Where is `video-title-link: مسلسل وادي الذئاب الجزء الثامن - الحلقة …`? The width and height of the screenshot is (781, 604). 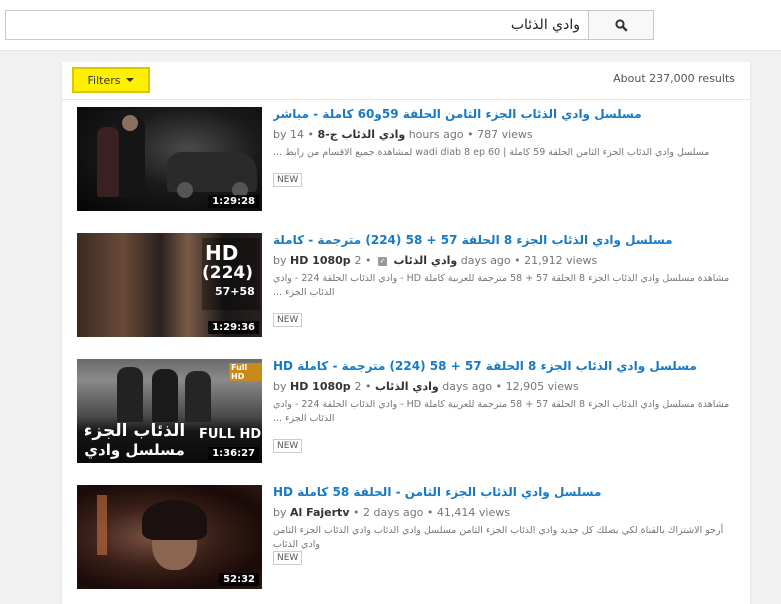
video-title-link: مسلسل وادي الذئاب الجزء الثامن - الحلقة … is located at coordinates (505, 492).